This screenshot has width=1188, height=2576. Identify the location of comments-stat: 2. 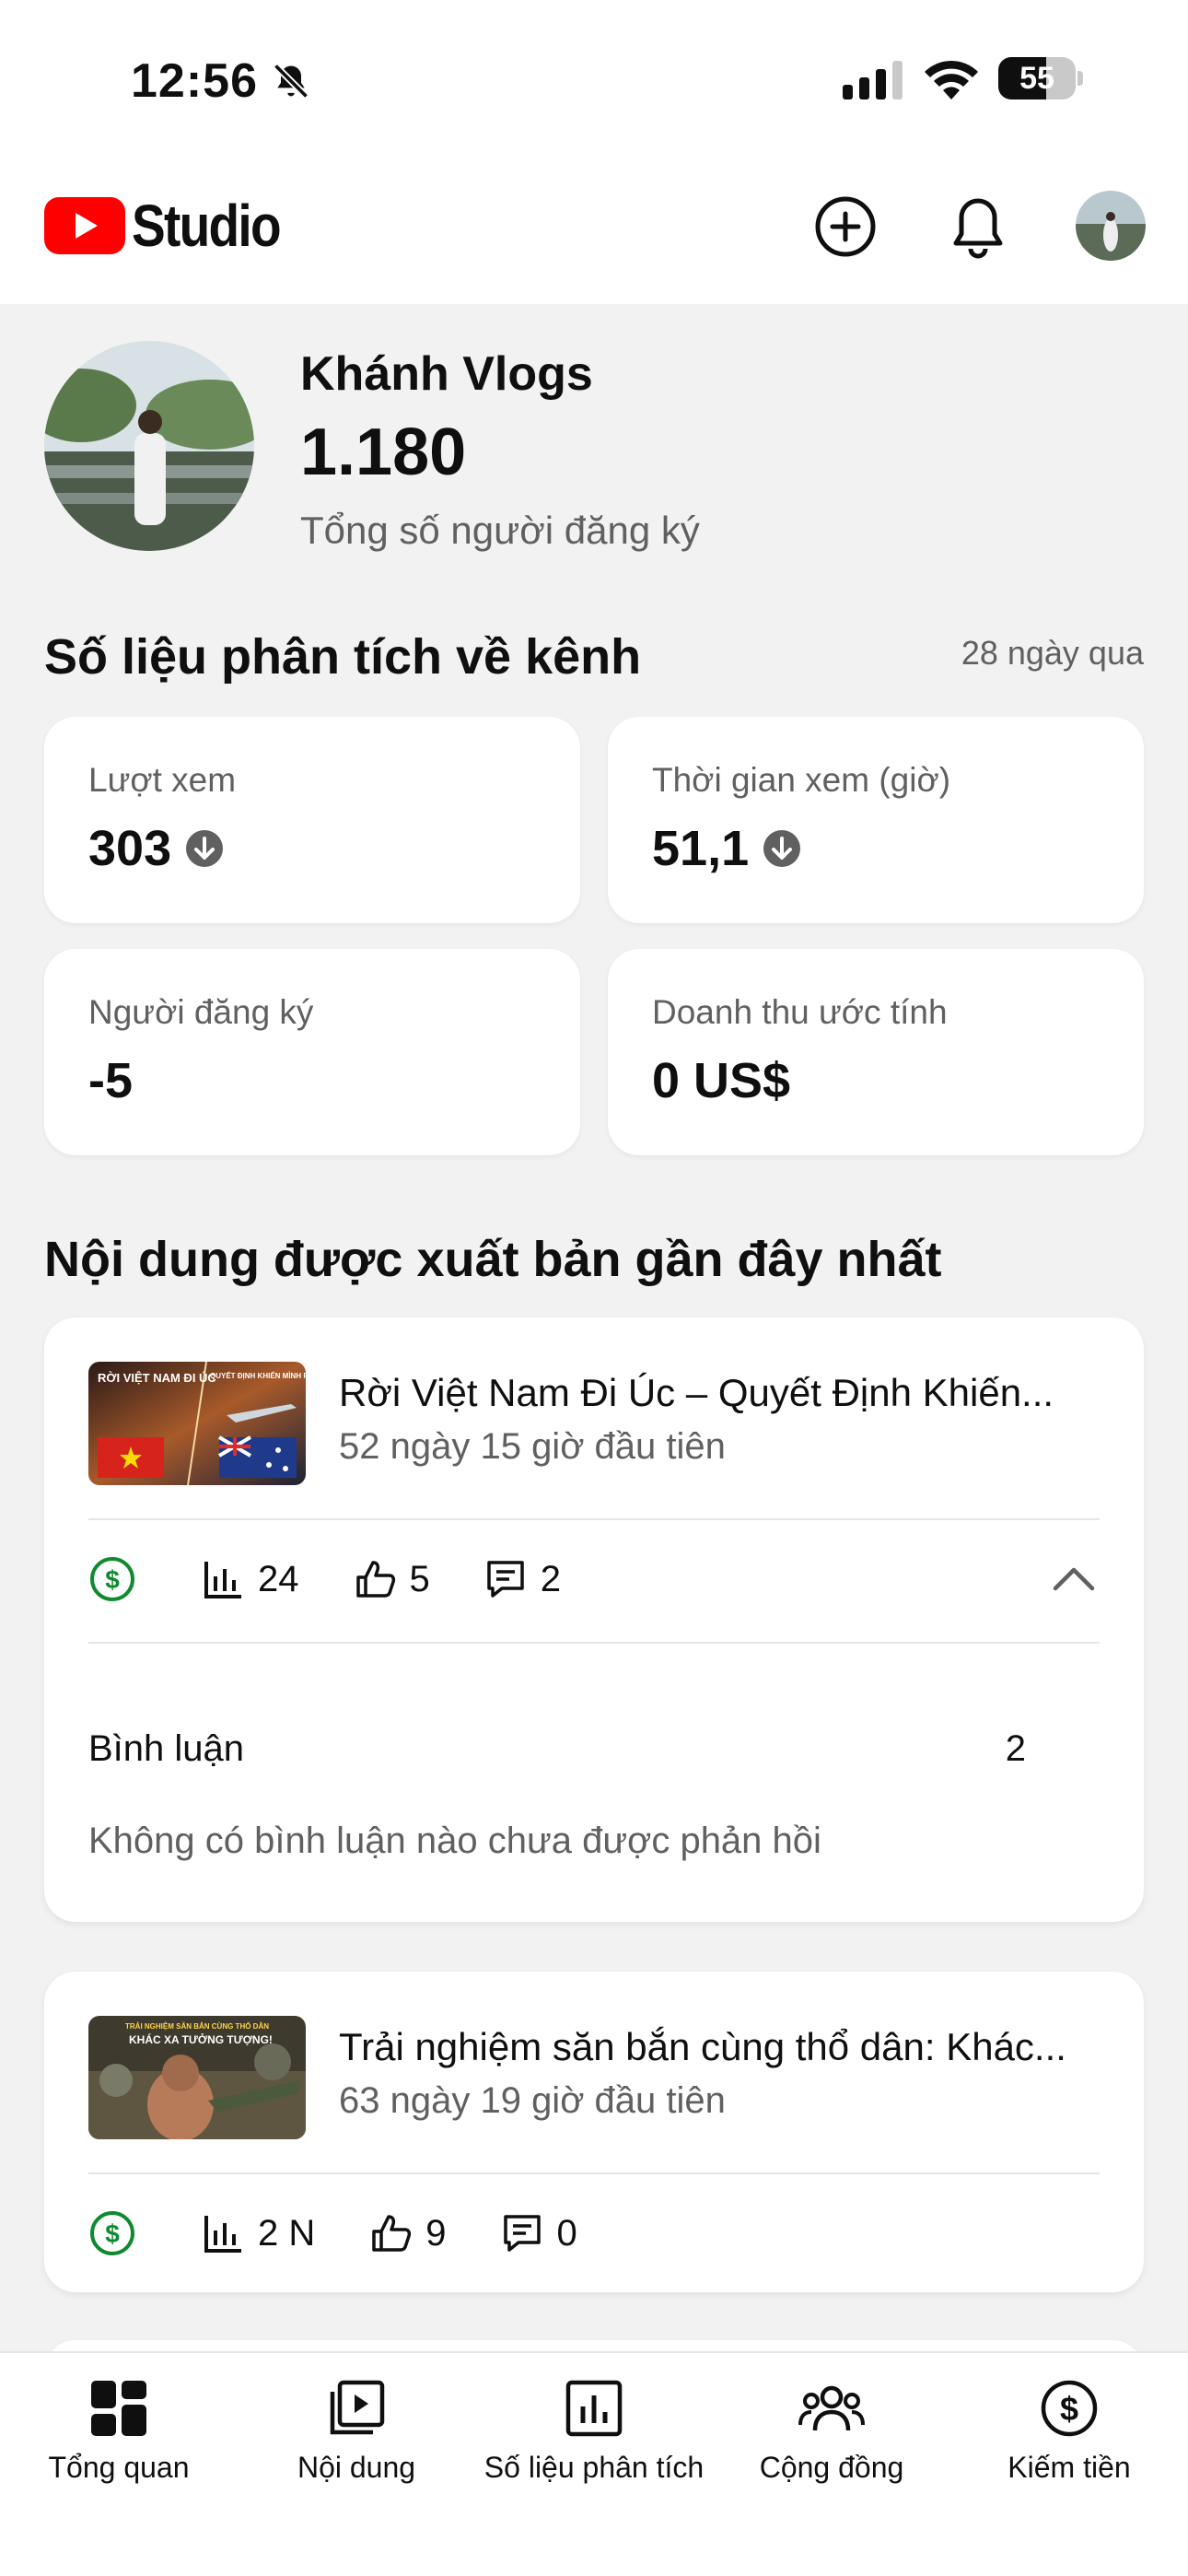
(522, 1579).